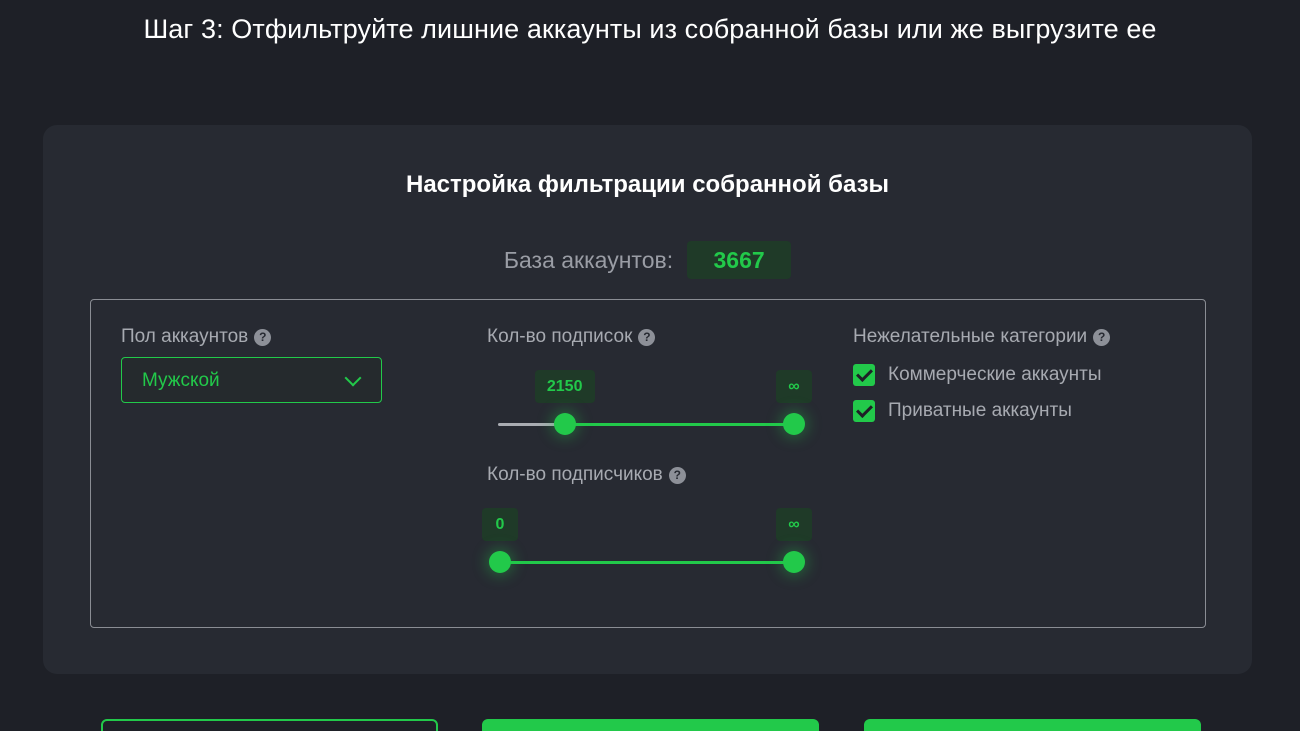  I want to click on base-count-label: База аккаунтов:, so click(588, 259).